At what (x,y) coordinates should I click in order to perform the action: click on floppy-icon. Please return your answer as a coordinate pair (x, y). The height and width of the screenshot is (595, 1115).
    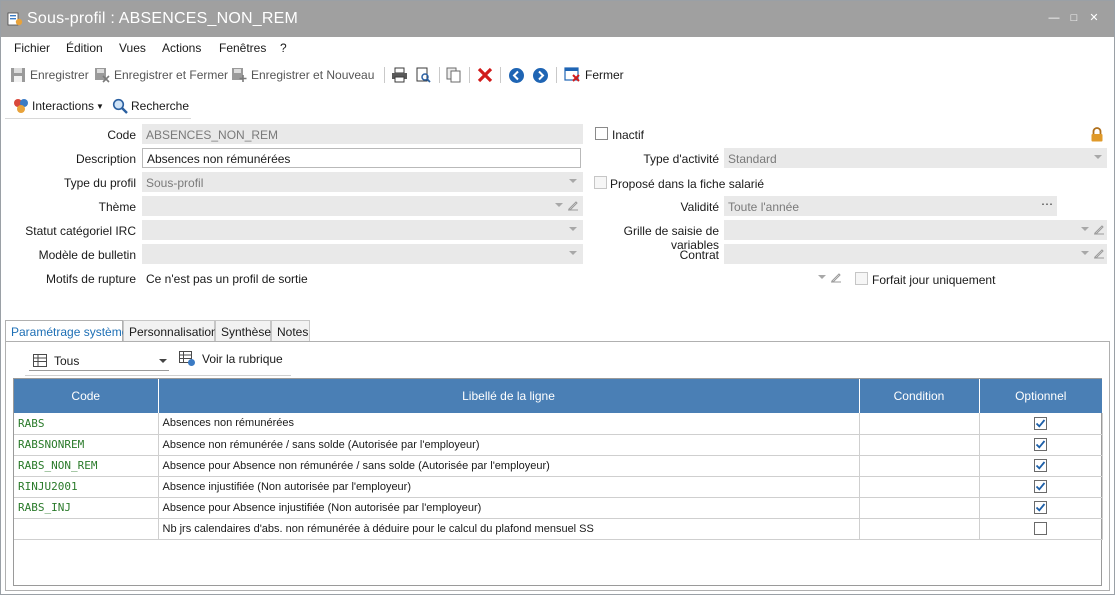
    Looking at the image, I should click on (18, 75).